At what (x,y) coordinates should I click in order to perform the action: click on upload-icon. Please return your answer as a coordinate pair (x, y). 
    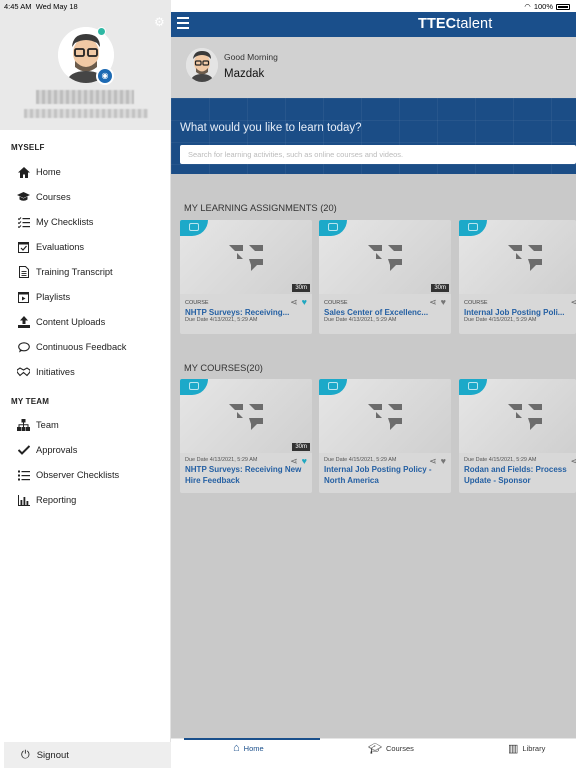
    Looking at the image, I should click on (23, 322).